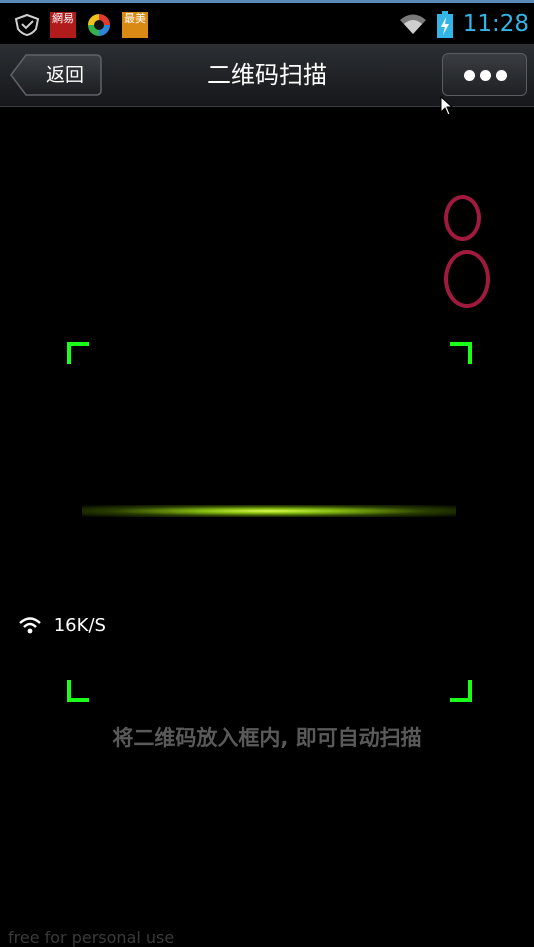 The image size is (534, 947). What do you see at coordinates (36, 625) in the screenshot?
I see `wifi-speed-icon` at bounding box center [36, 625].